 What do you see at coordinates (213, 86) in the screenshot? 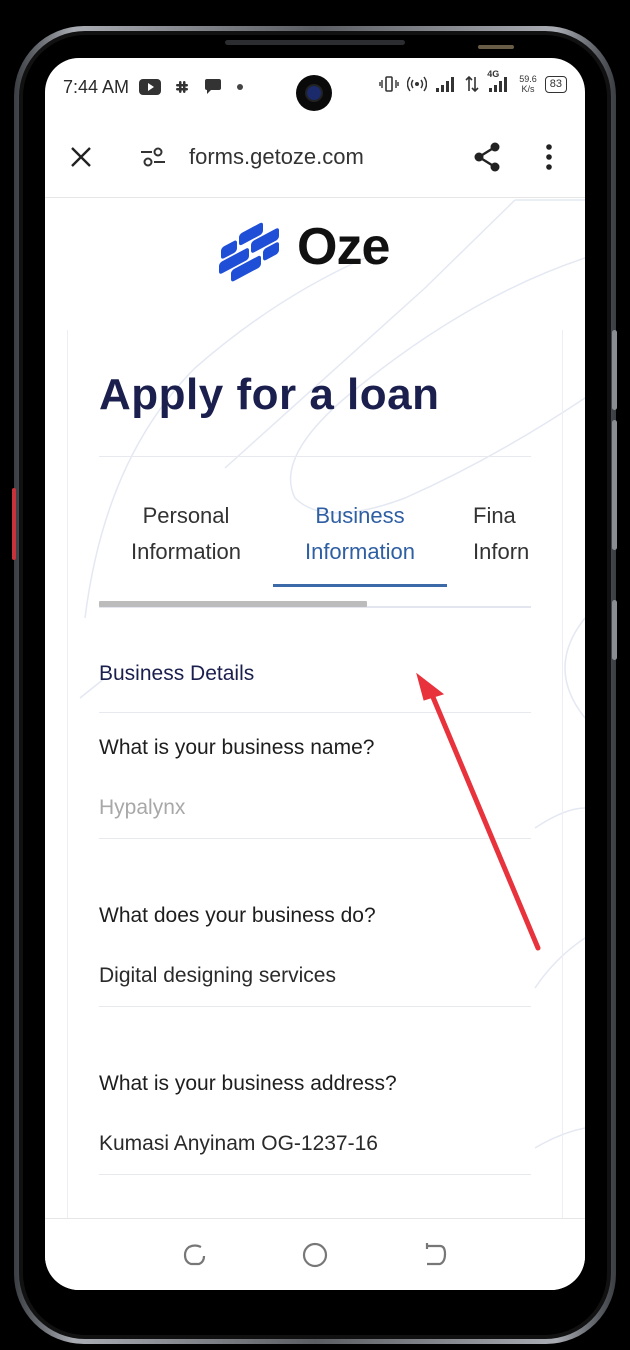
I see `chat-bubble-icon` at bounding box center [213, 86].